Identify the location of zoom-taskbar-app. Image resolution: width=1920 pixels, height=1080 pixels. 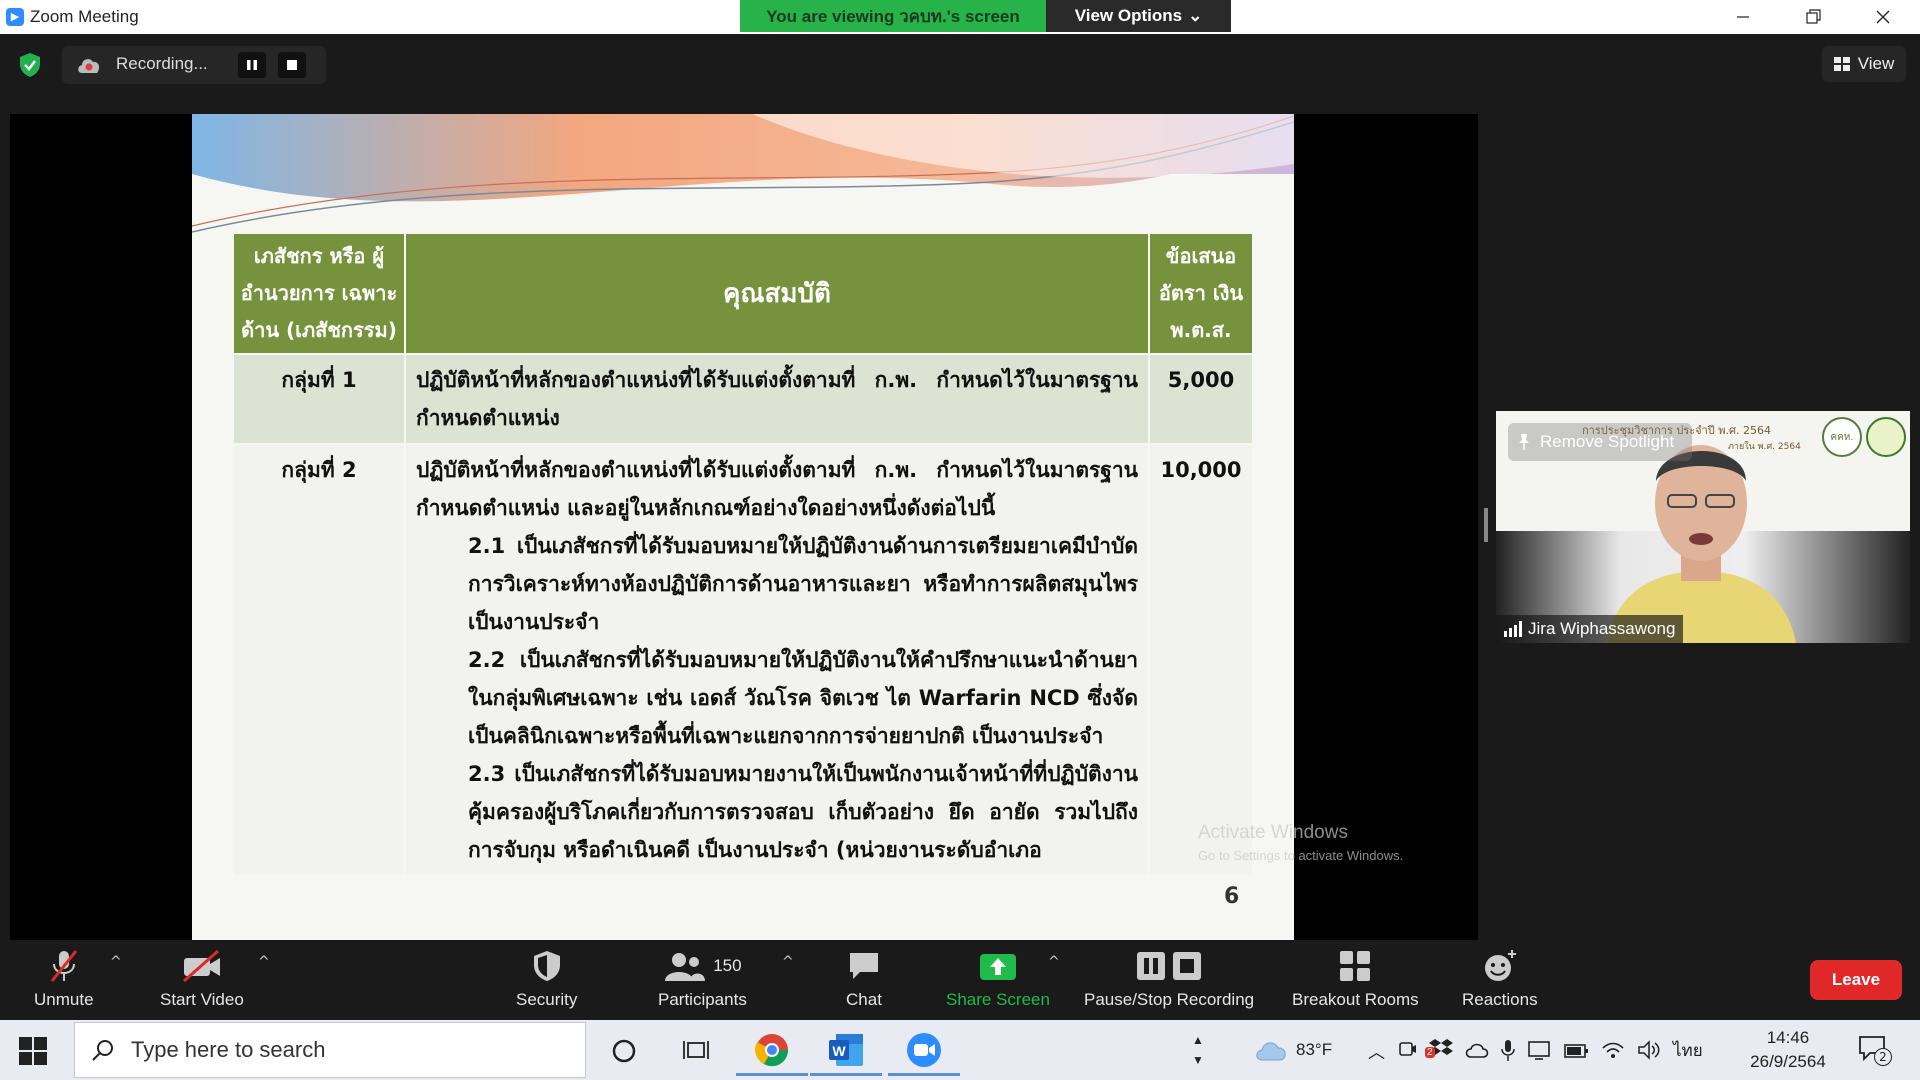
(924, 1051).